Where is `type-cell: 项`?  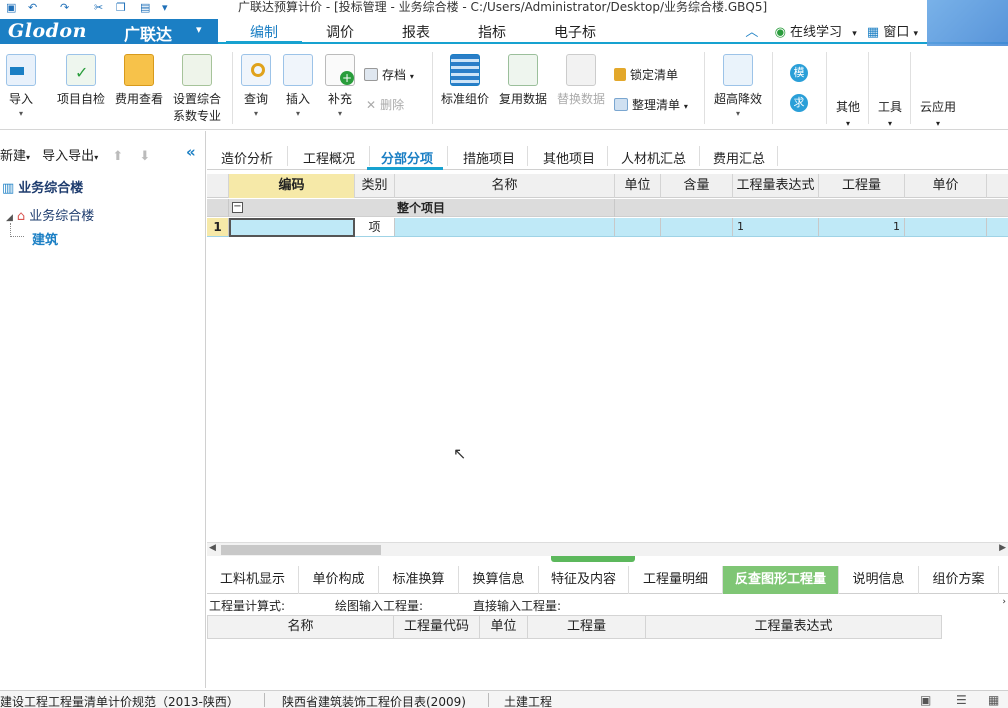
type-cell: 项 is located at coordinates (375, 227).